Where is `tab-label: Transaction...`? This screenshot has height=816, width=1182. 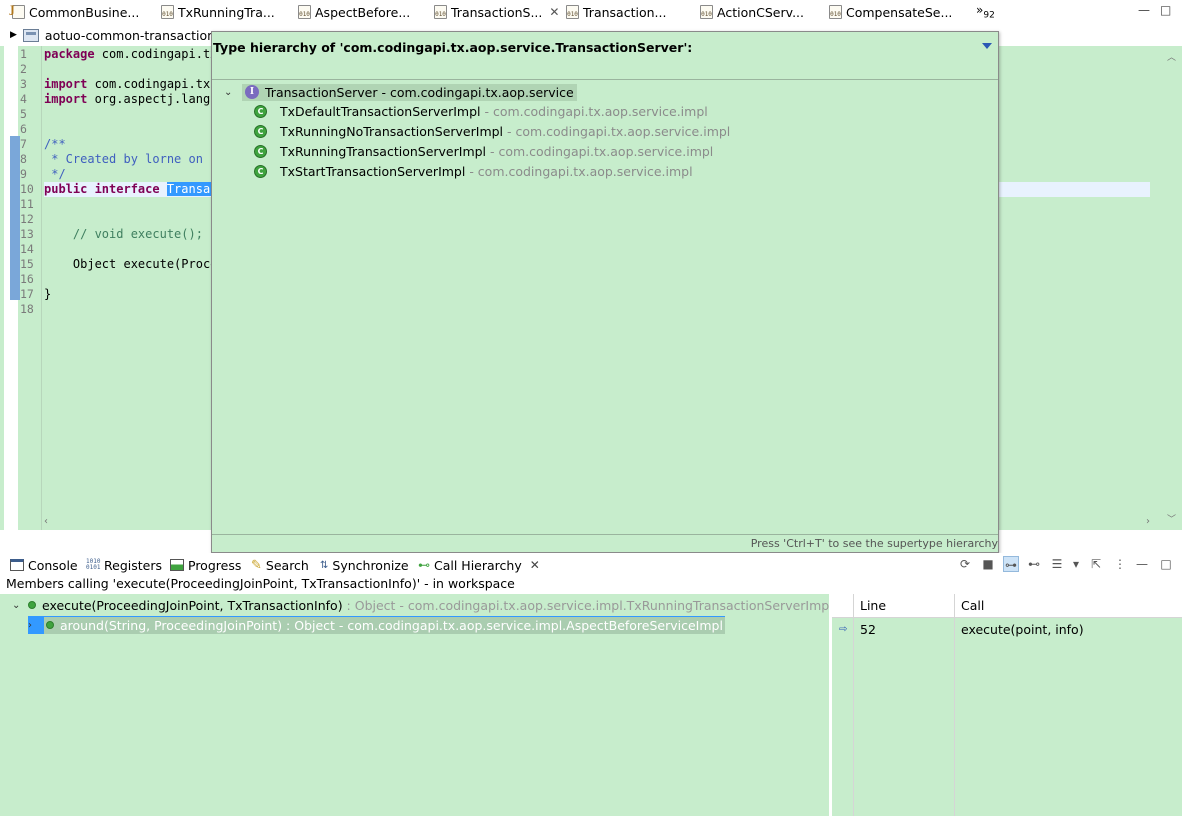
tab-label: Transaction... is located at coordinates (625, 12).